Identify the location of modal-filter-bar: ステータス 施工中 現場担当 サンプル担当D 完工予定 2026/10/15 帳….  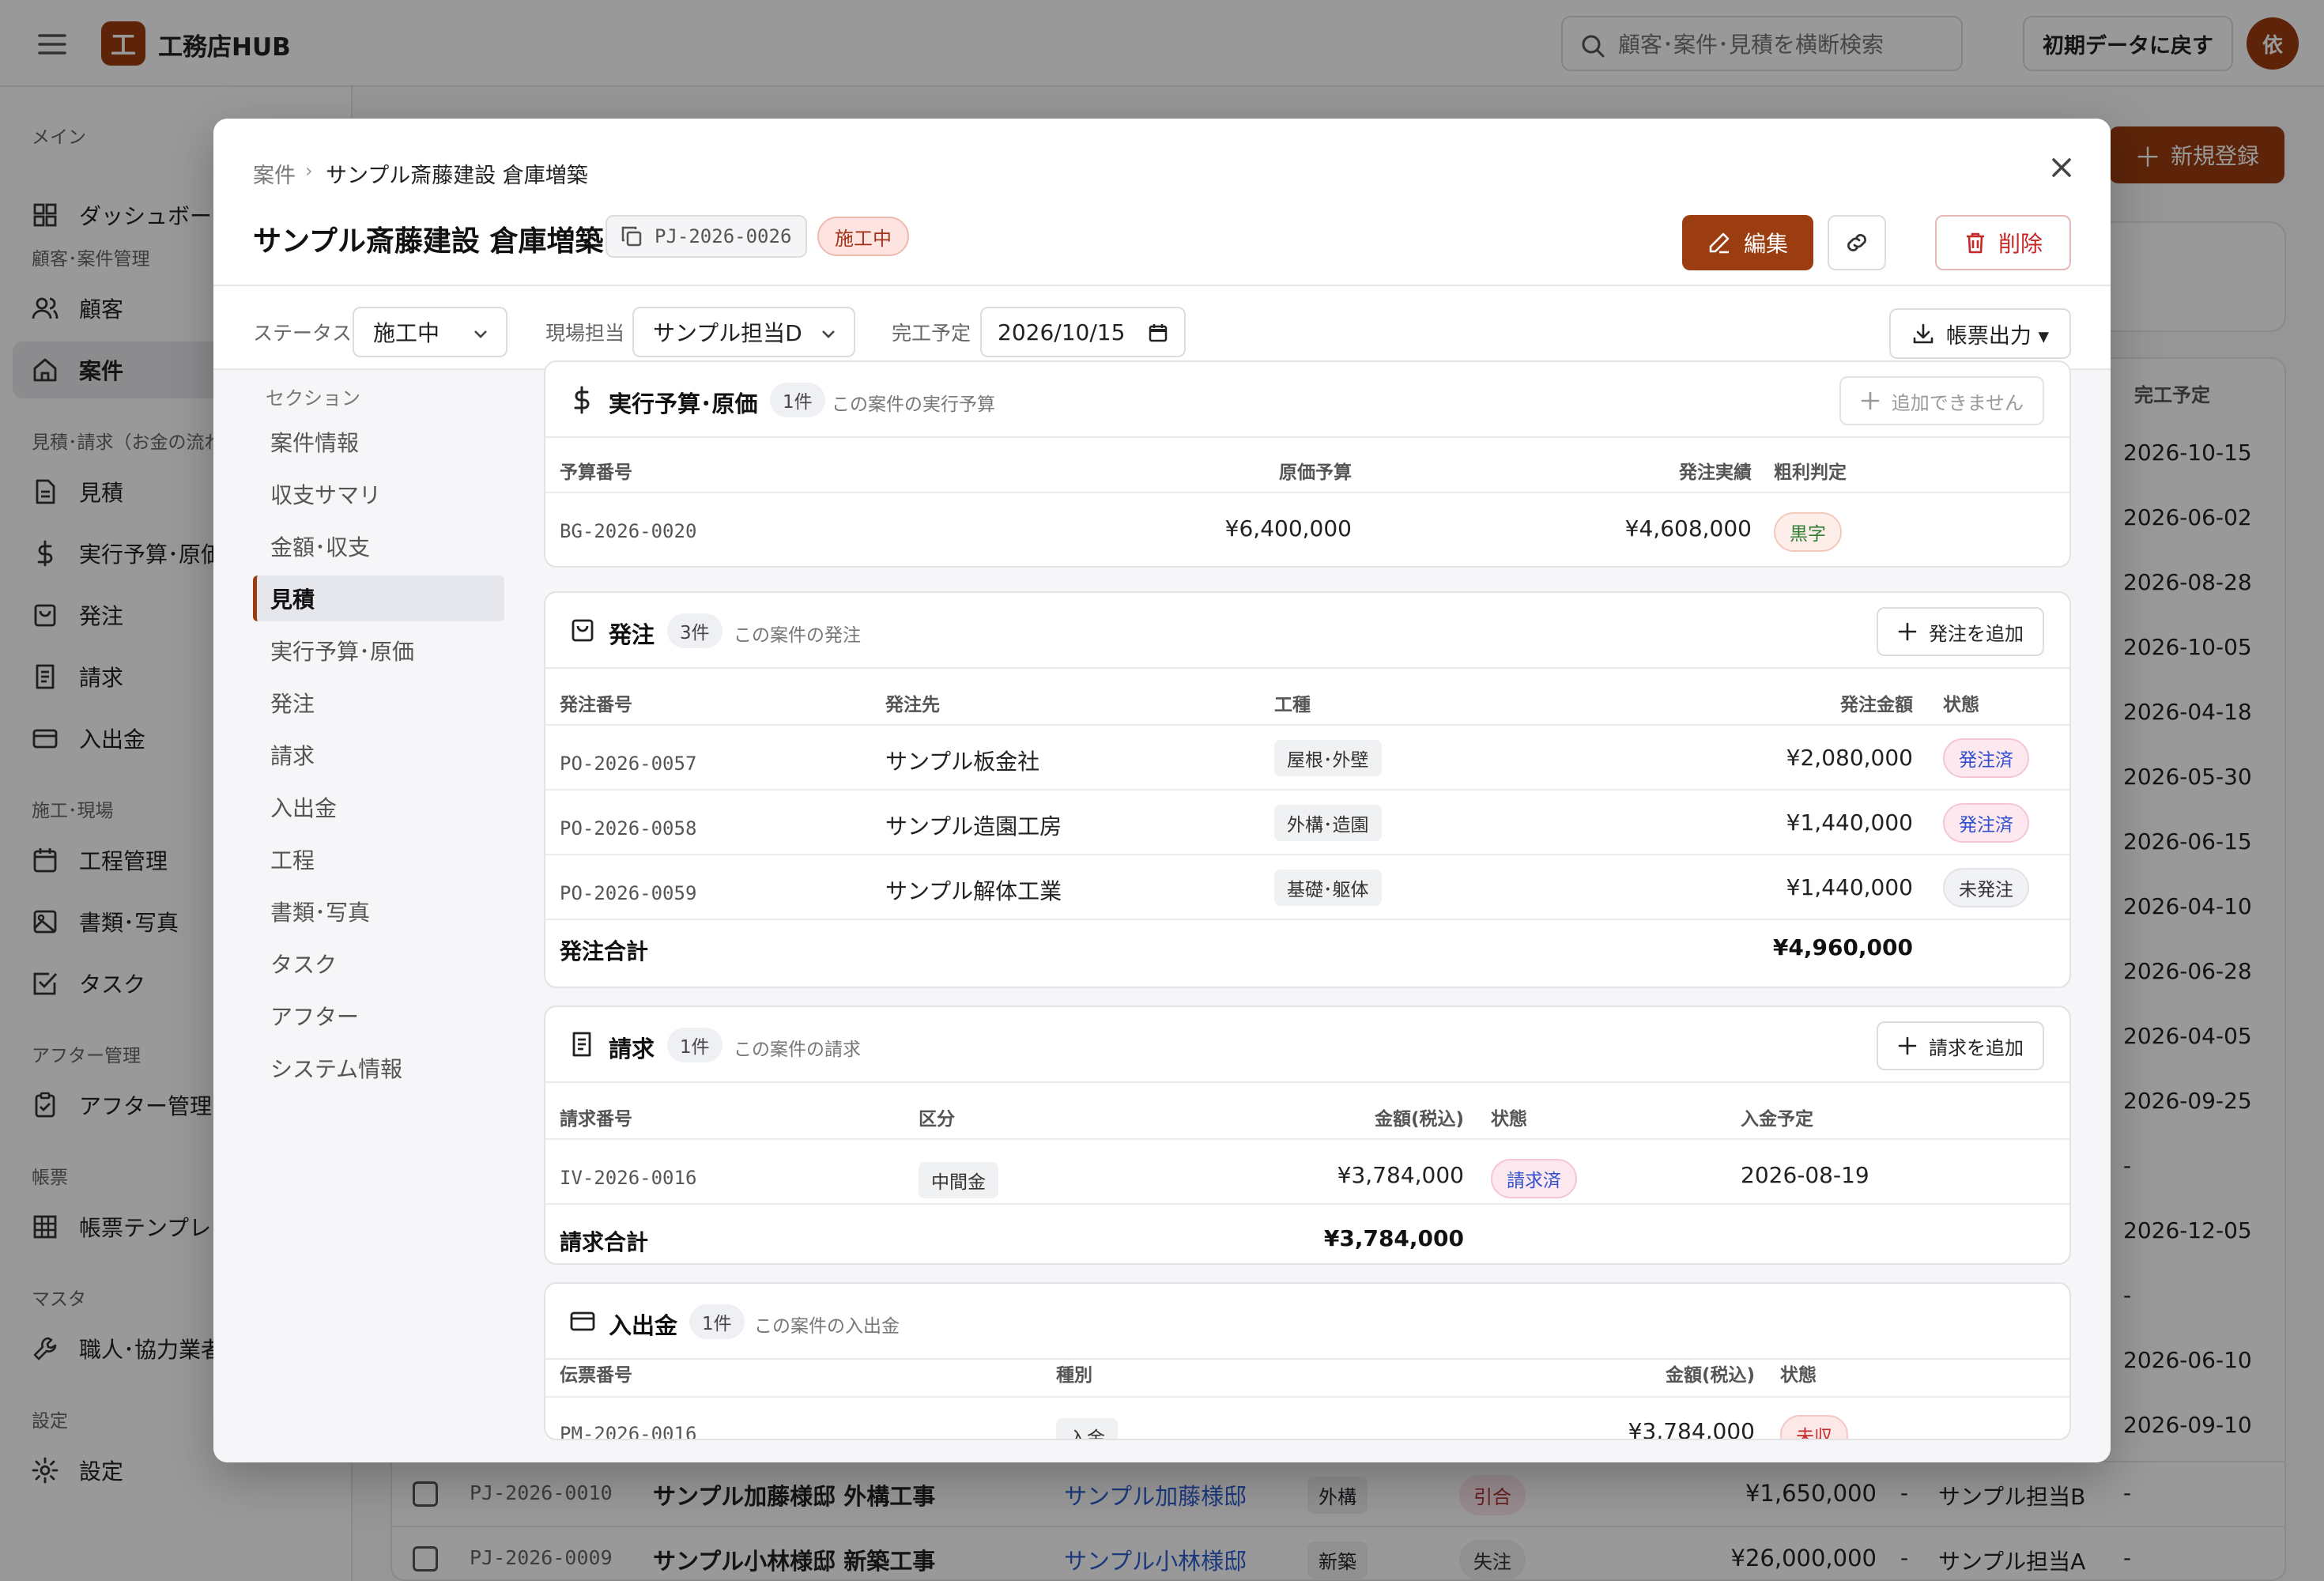
(1162, 328).